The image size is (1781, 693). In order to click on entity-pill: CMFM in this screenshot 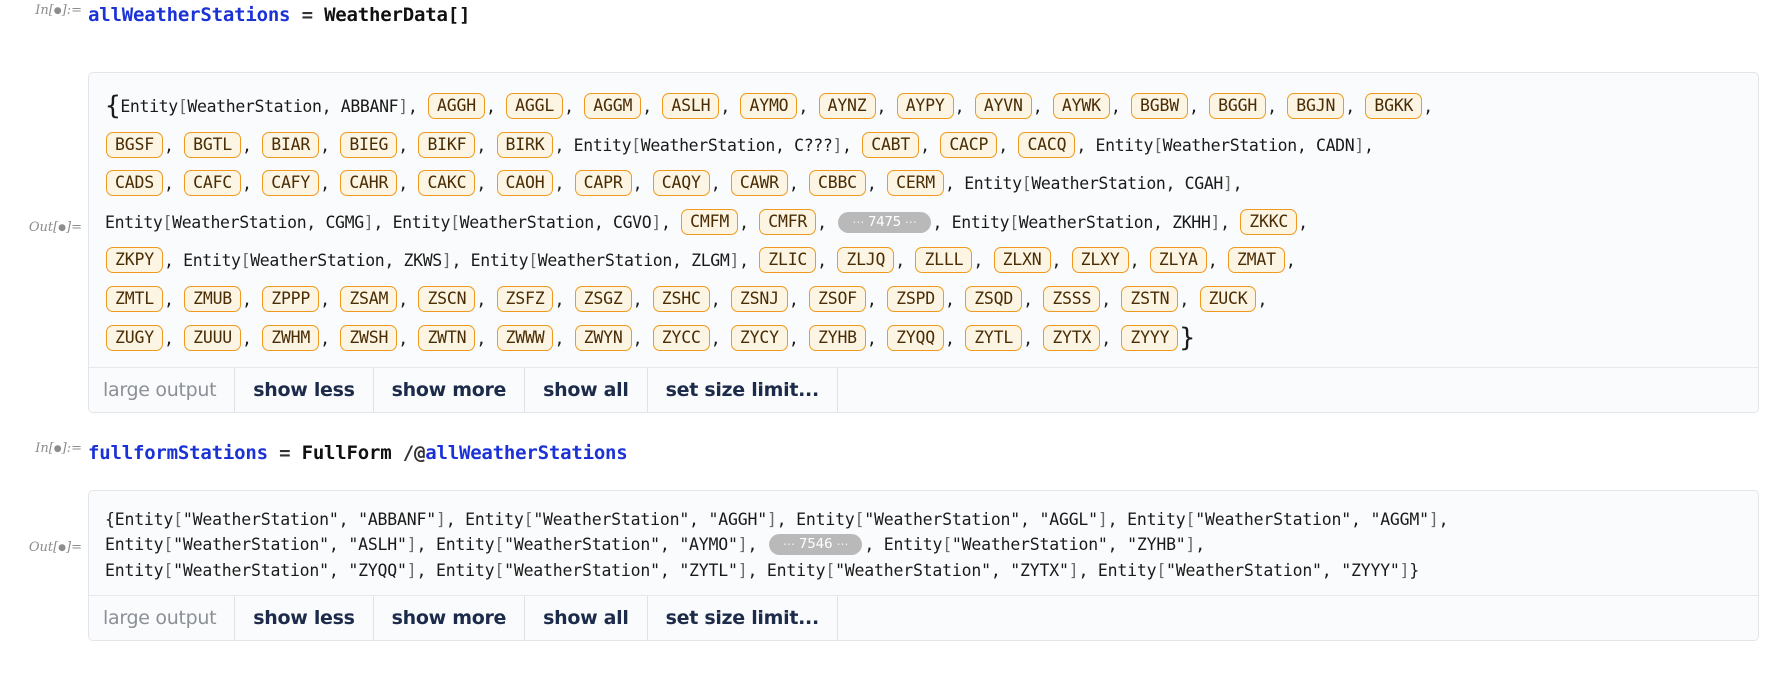, I will do `click(710, 221)`.